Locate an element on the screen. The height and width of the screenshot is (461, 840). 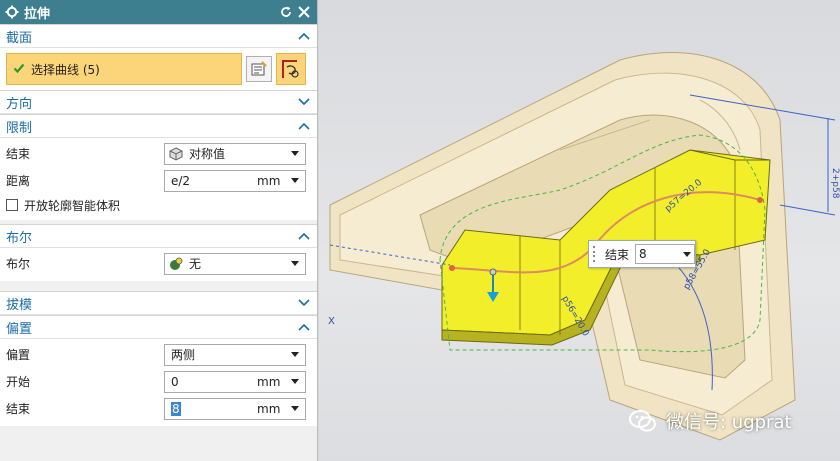
grip-handle-icon is located at coordinates (596, 254).